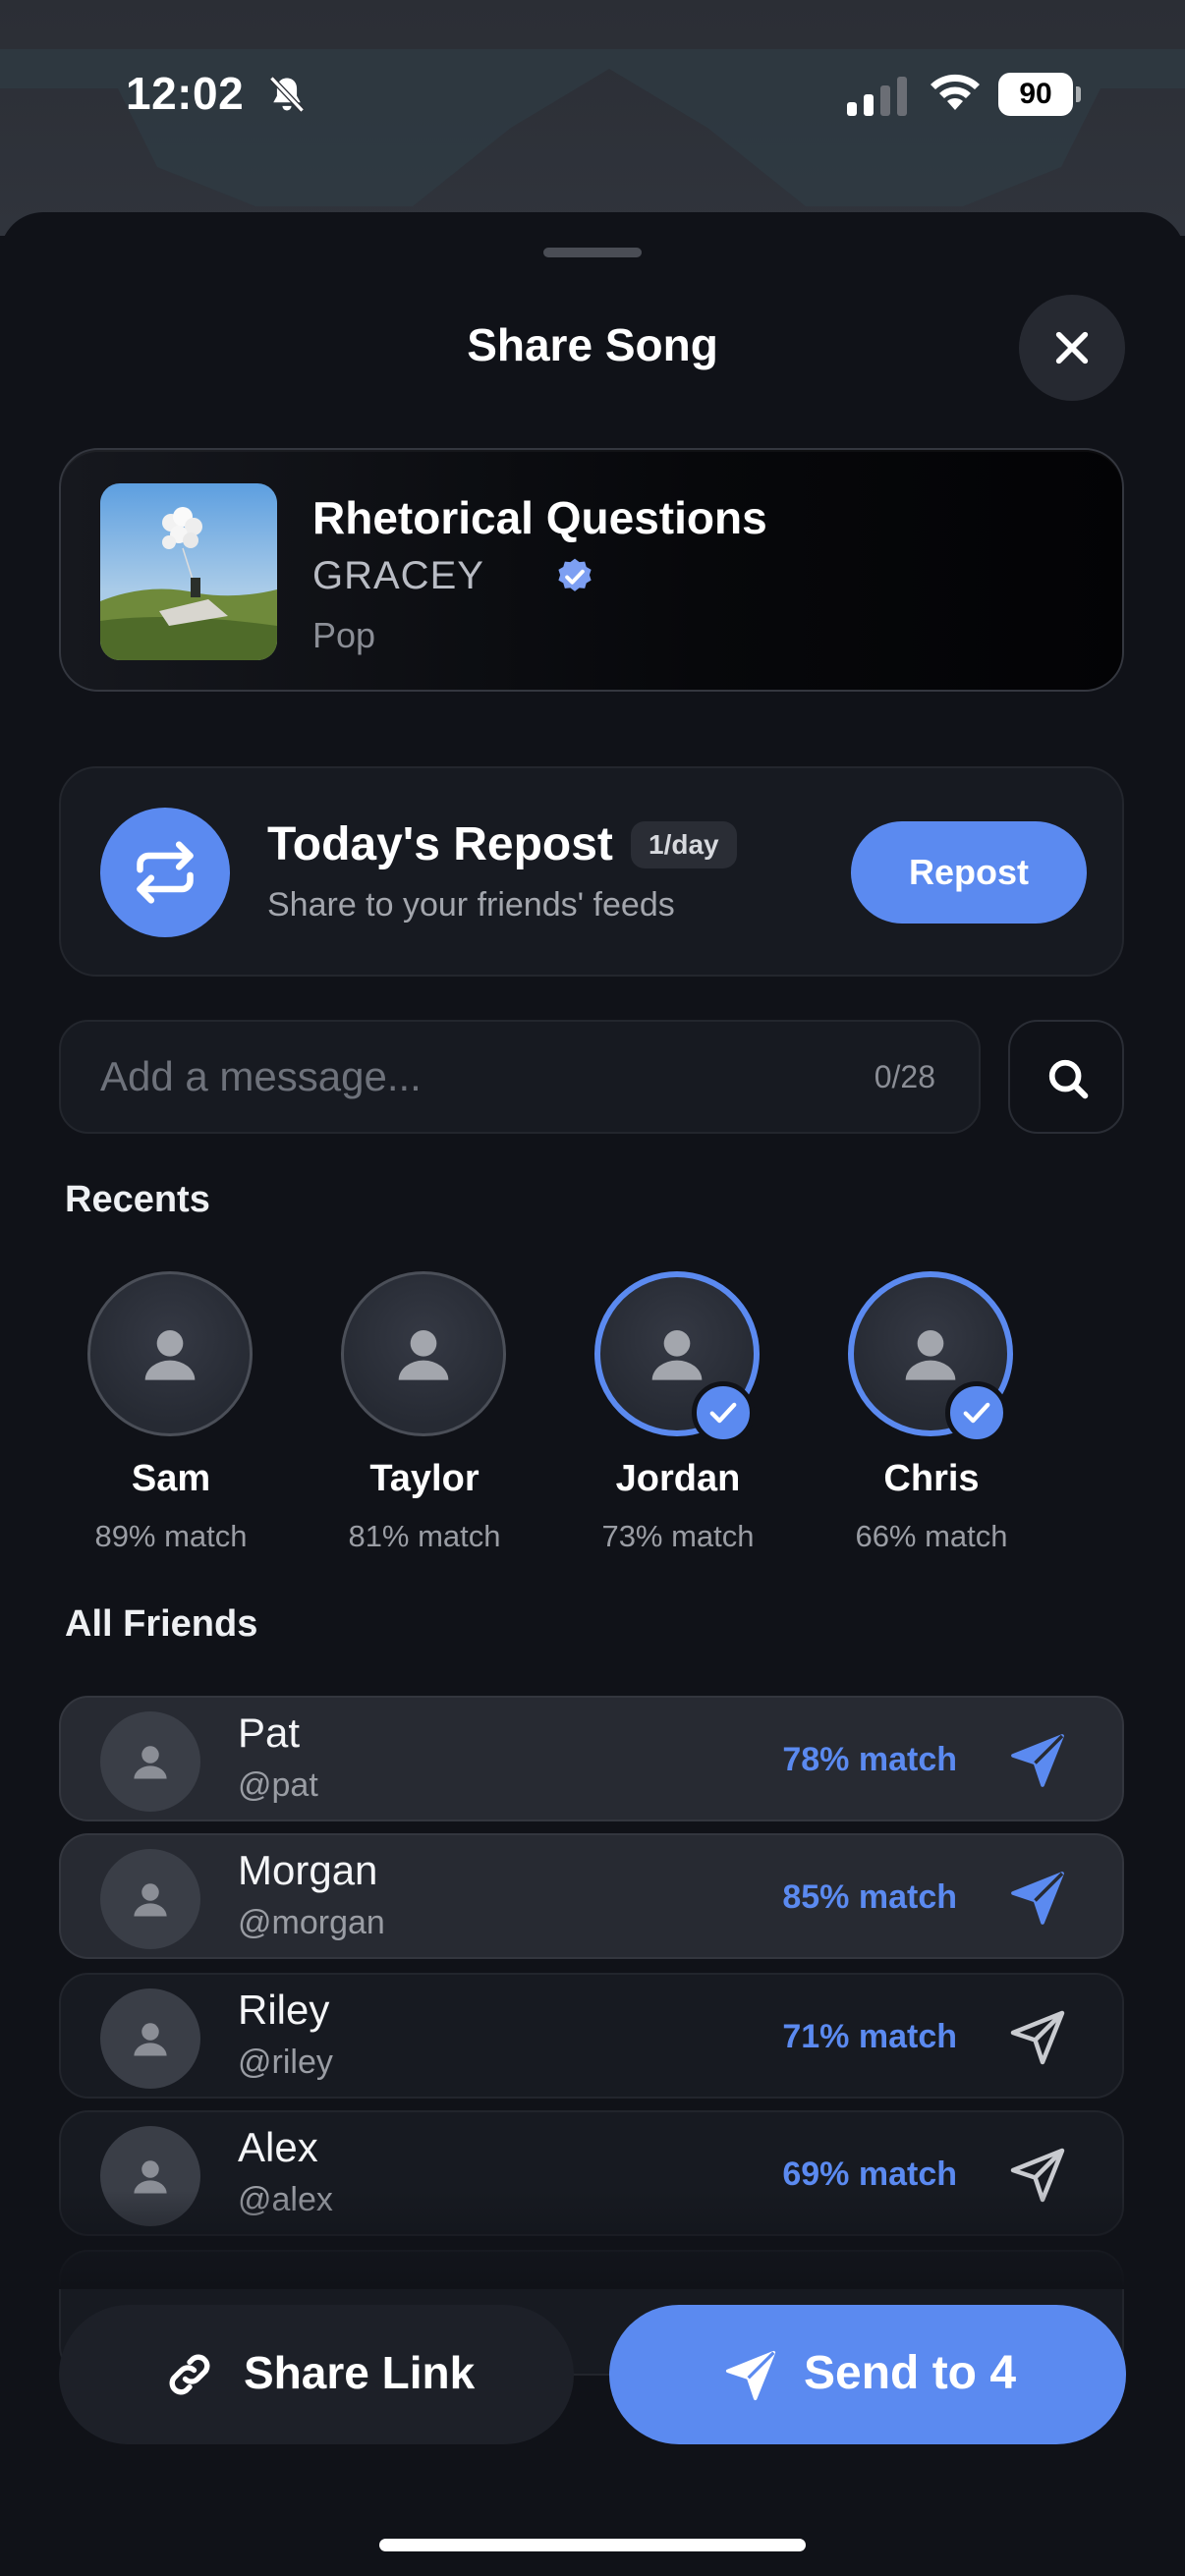  What do you see at coordinates (678, 1413) in the screenshot?
I see `recent-friend: Jordan 73% match` at bounding box center [678, 1413].